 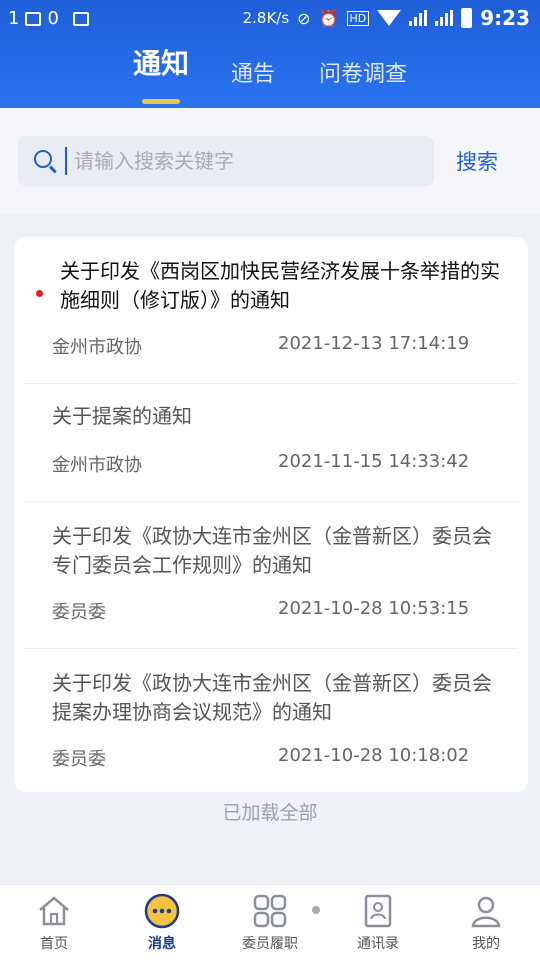 I want to click on tab-bar: 通知 通告 问卷调查, so click(x=270, y=76).